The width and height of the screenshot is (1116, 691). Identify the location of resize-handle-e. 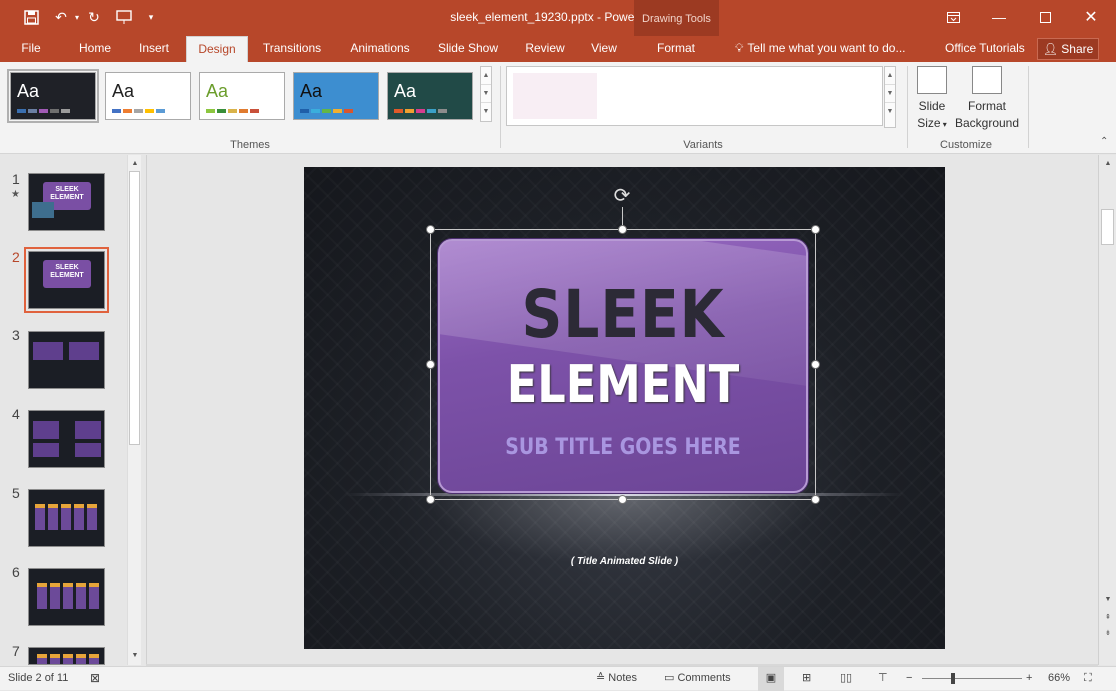
(815, 364).